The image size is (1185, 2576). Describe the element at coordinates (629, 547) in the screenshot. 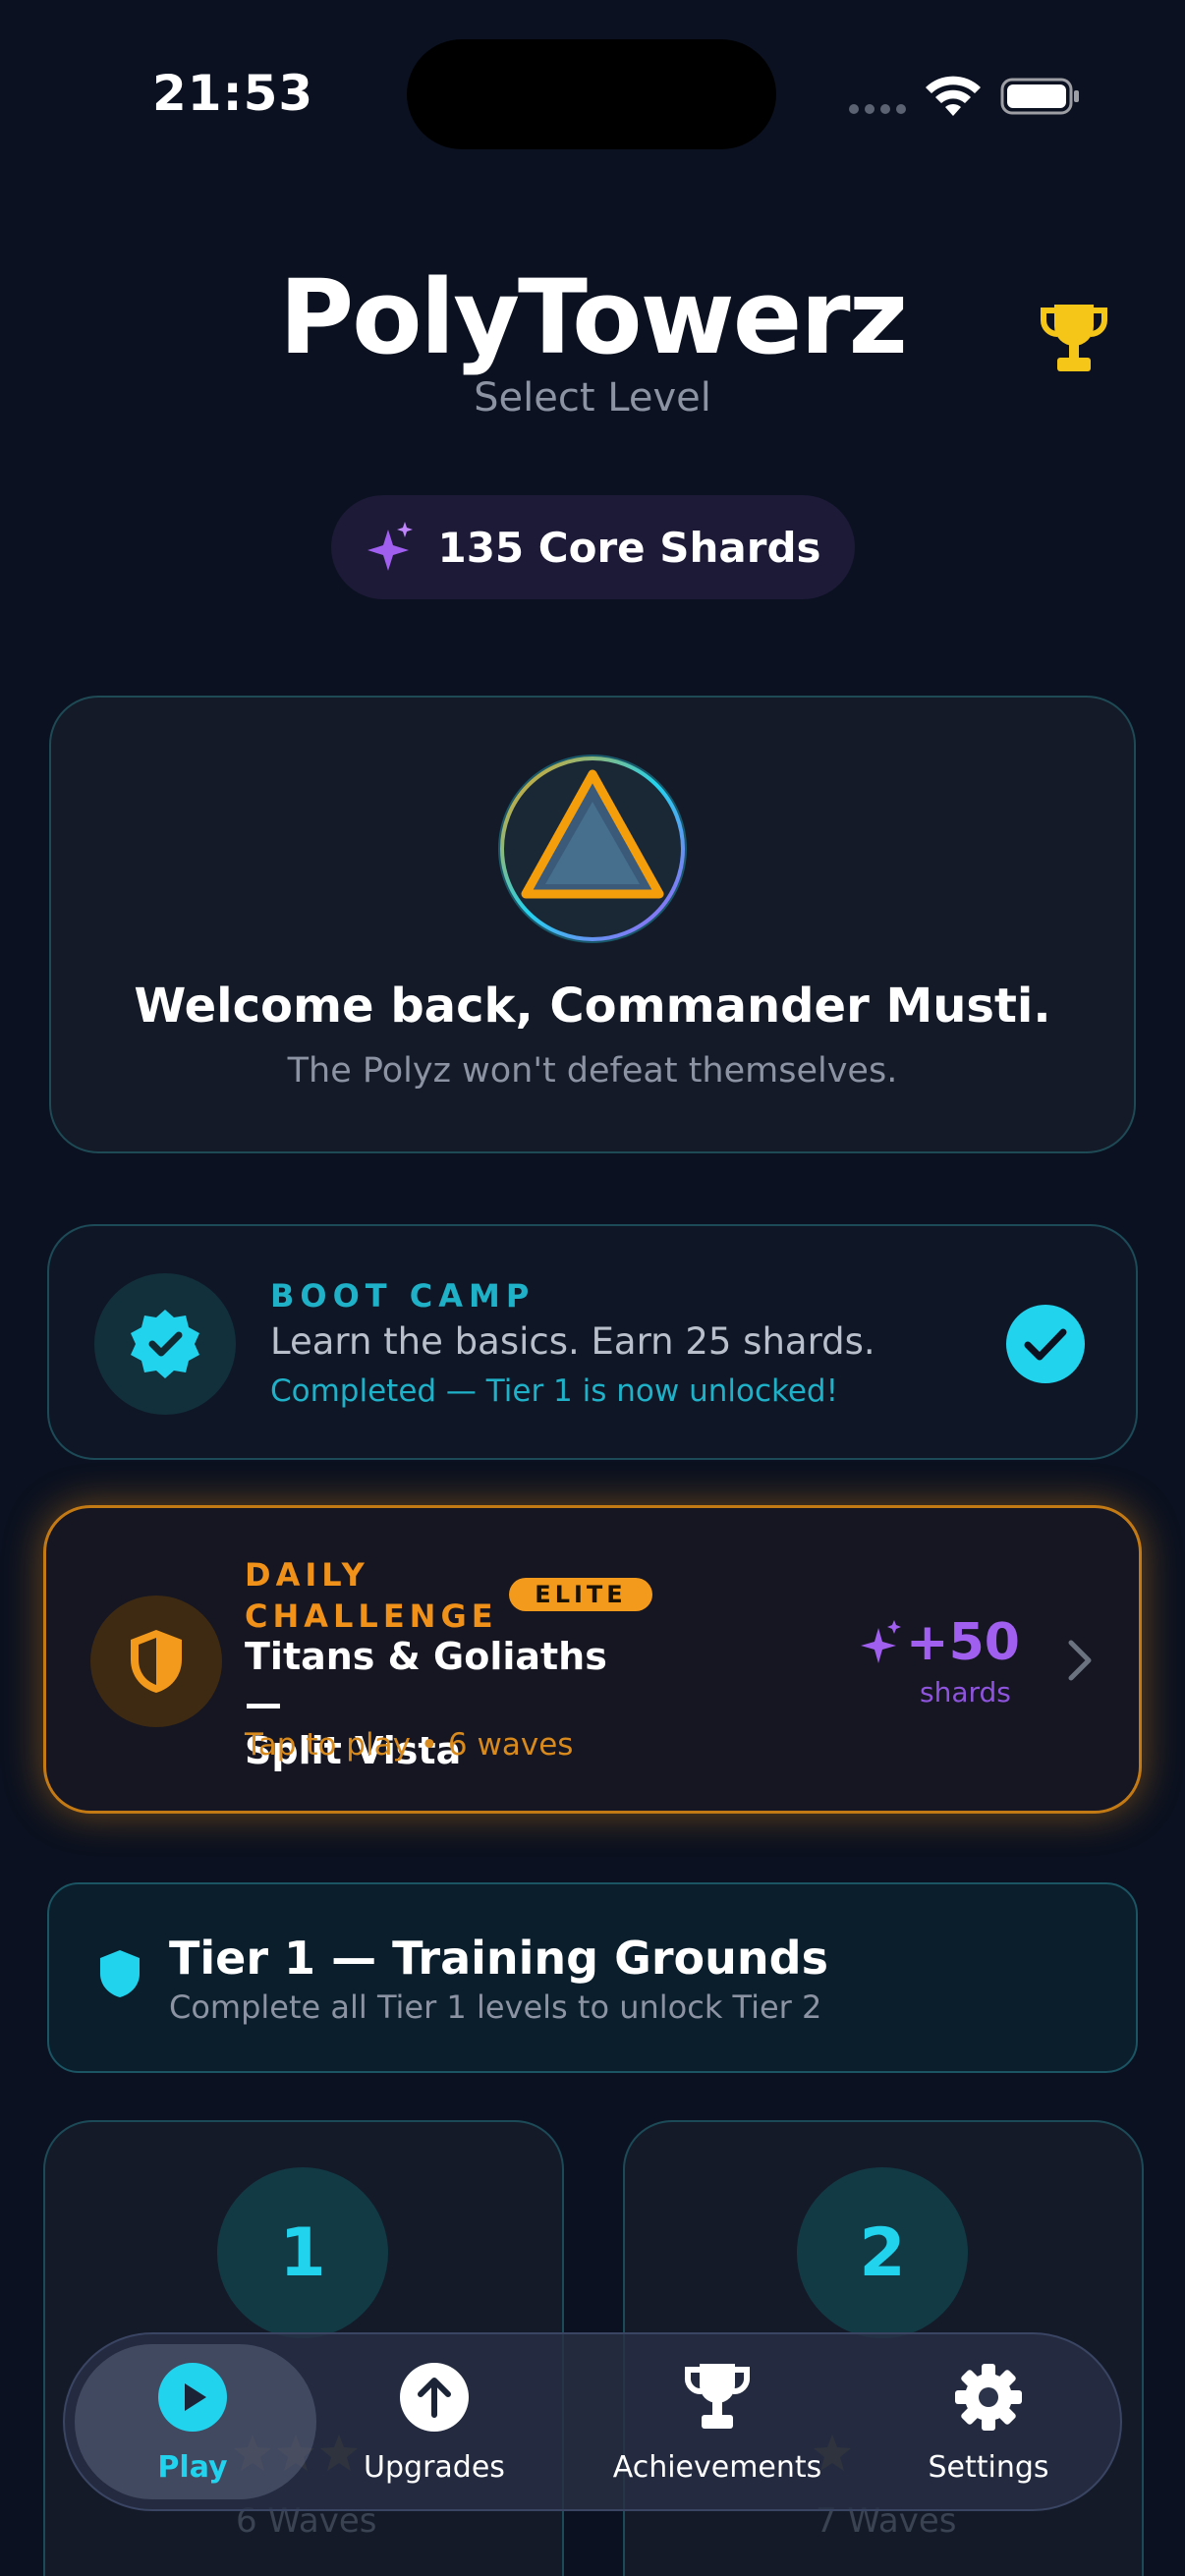

I see `shards-label: 135 Core Shards` at that location.